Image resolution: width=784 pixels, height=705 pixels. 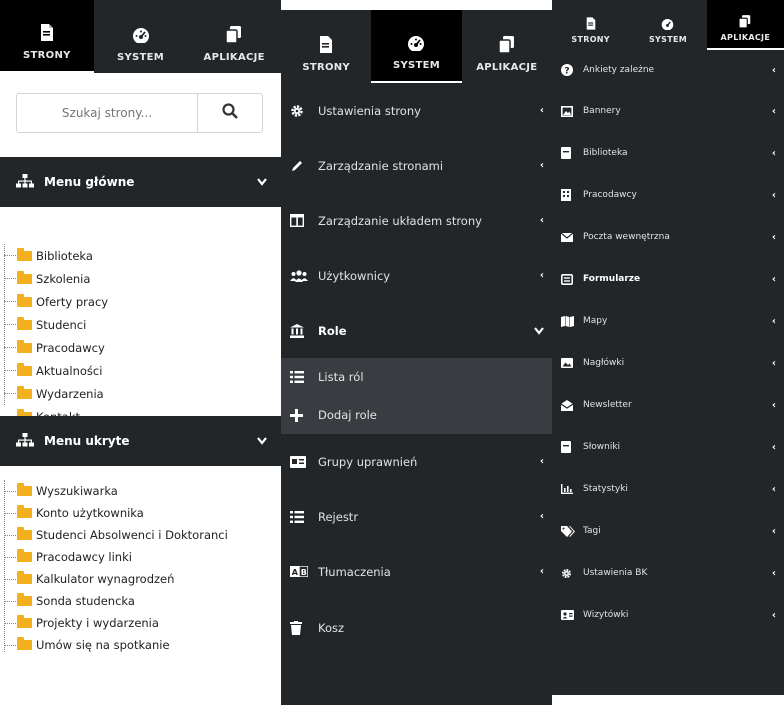 I want to click on tree-item: Studenci Absolwenci i Doktoranci, so click(x=116, y=535).